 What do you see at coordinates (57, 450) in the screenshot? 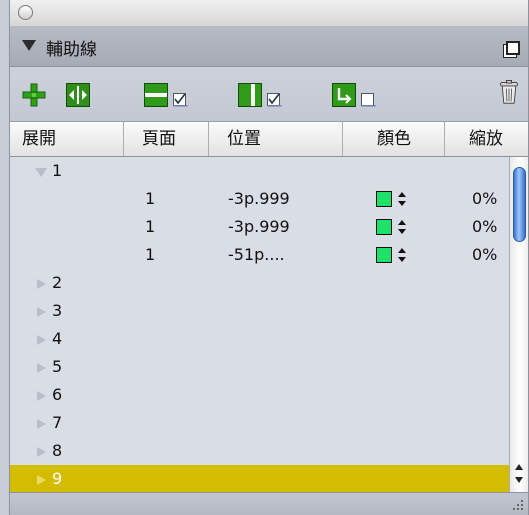
I see `group-label: 8` at bounding box center [57, 450].